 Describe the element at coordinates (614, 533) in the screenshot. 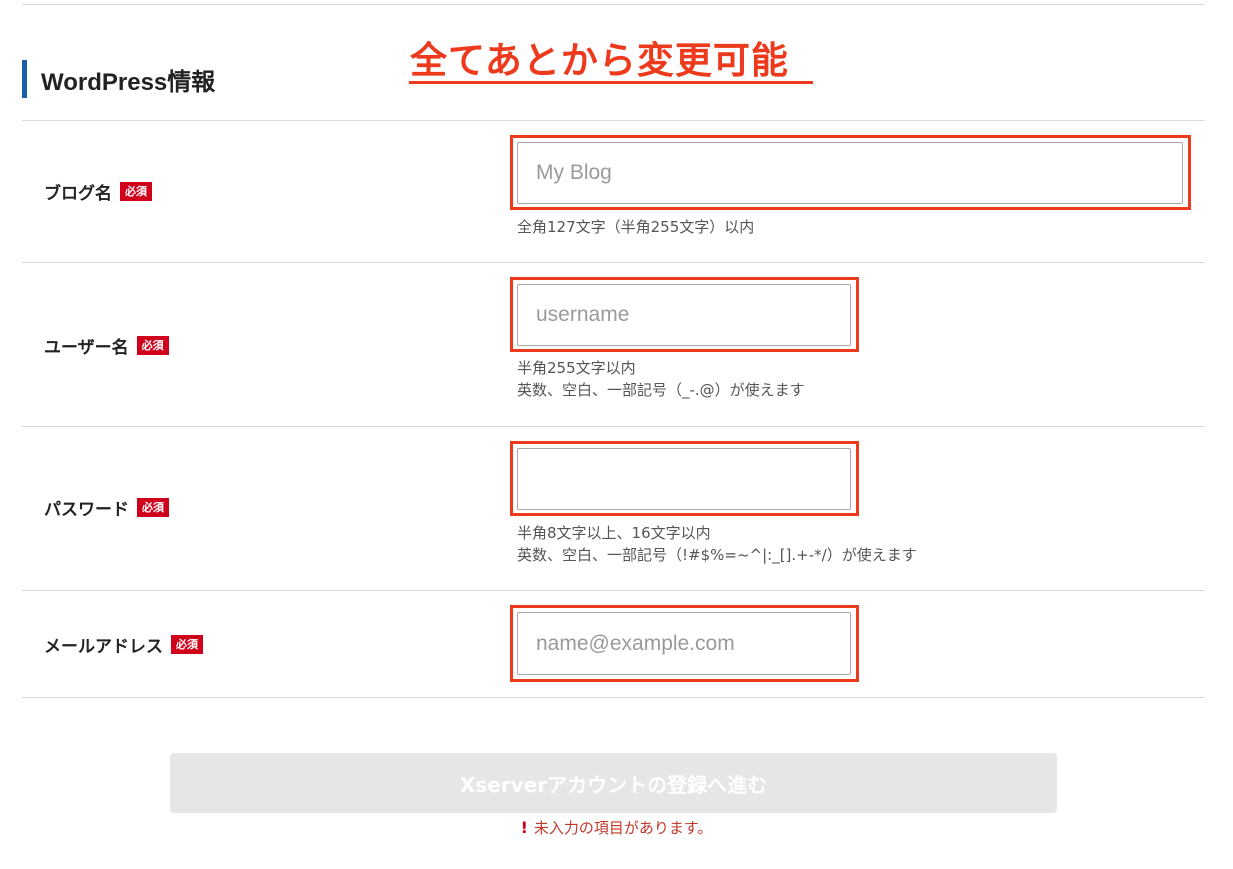

I see `password-help-line-1: 半角8文字以上、16文字以内` at that location.